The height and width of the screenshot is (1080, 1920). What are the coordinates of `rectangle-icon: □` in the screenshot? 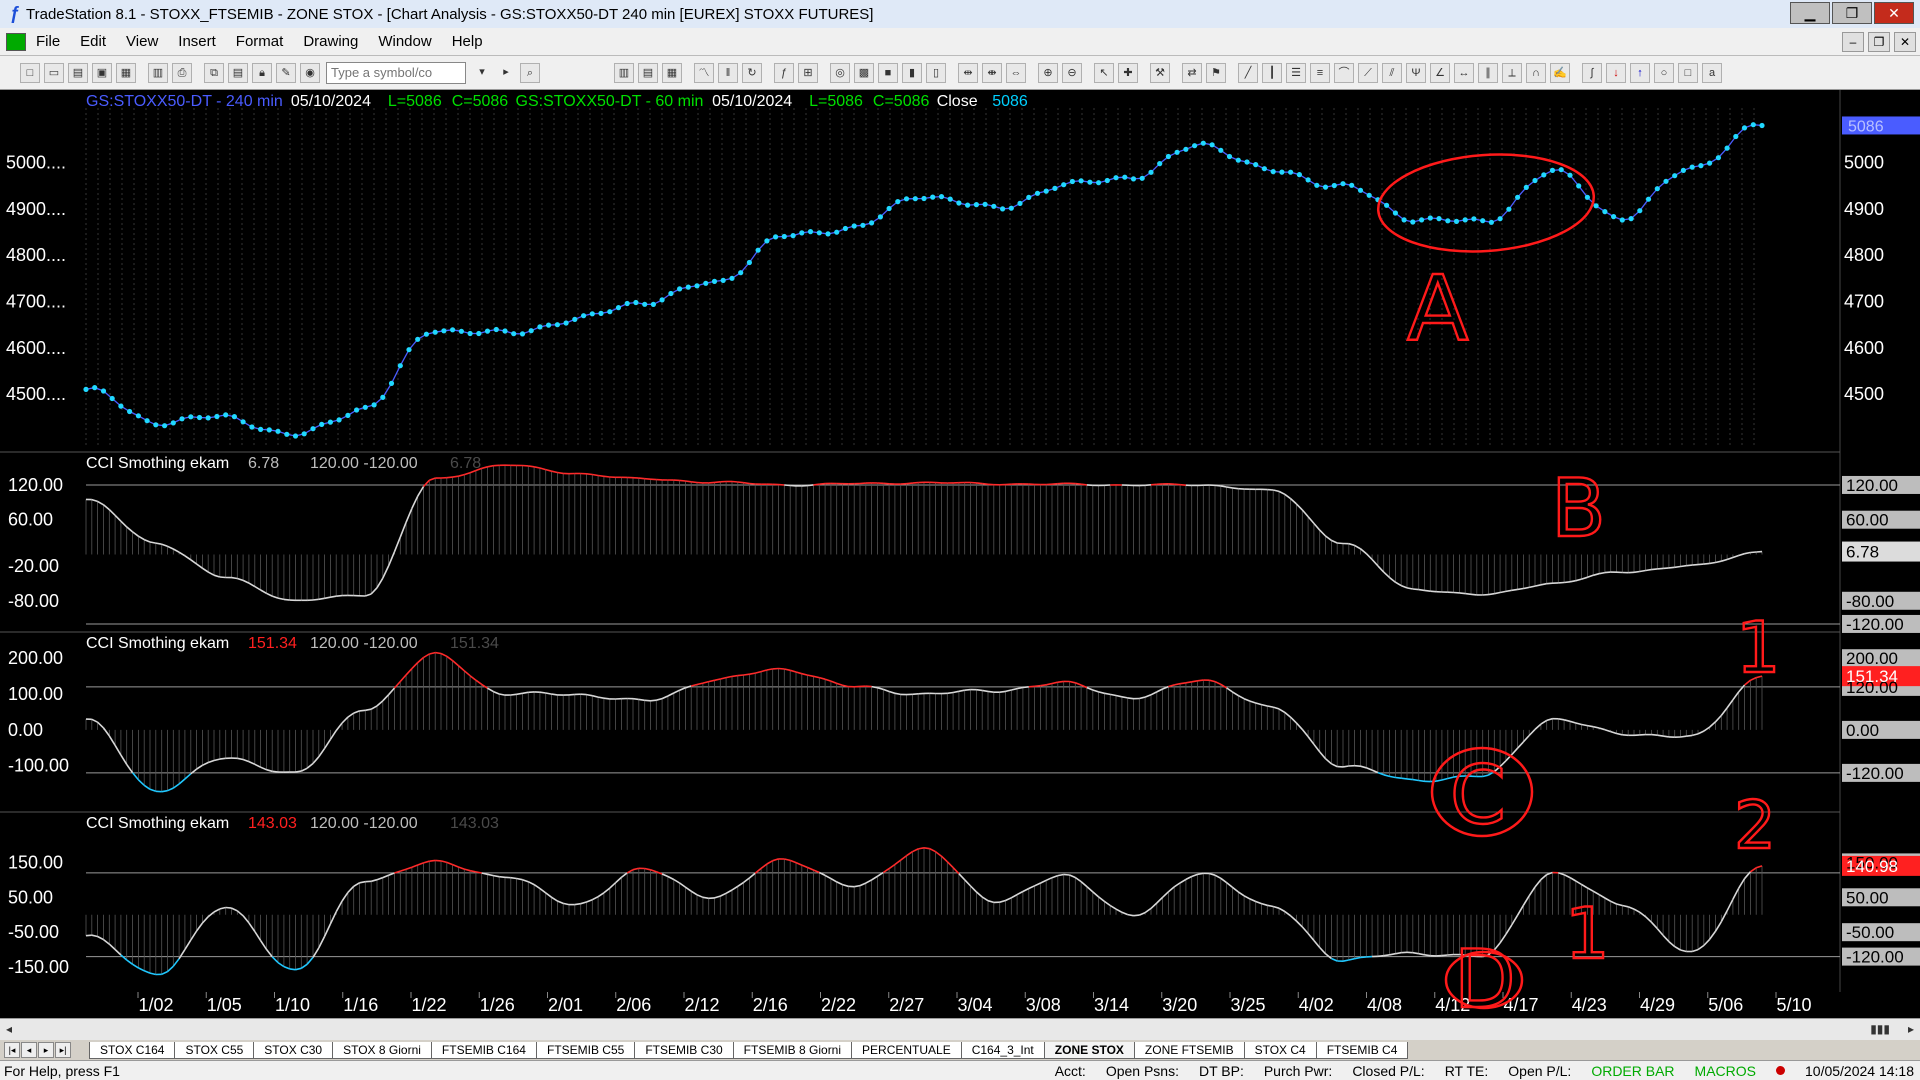 It's located at (1688, 72).